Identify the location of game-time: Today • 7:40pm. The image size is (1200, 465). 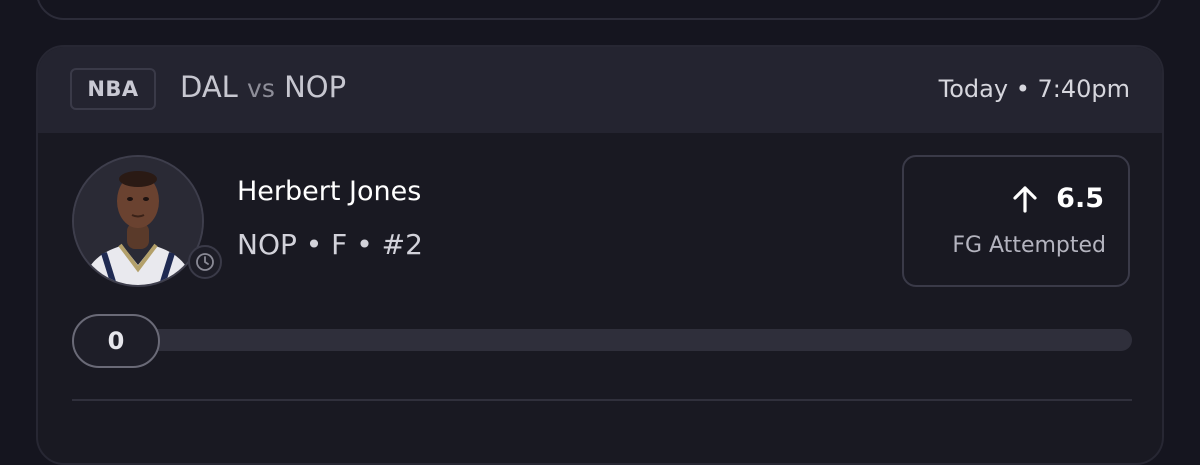
(1034, 89).